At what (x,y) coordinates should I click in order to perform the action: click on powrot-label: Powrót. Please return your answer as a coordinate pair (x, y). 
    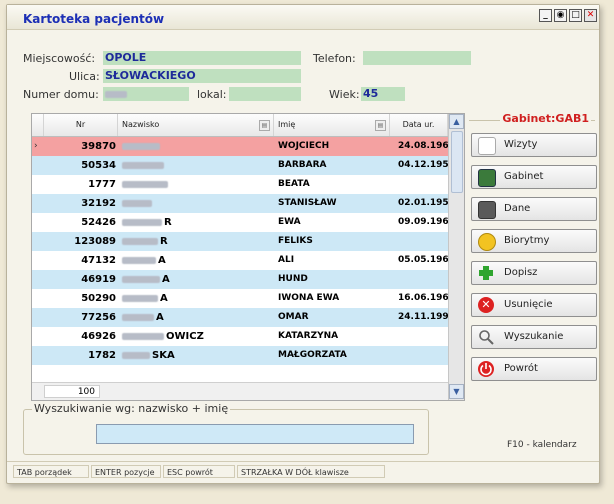
    Looking at the image, I should click on (521, 368).